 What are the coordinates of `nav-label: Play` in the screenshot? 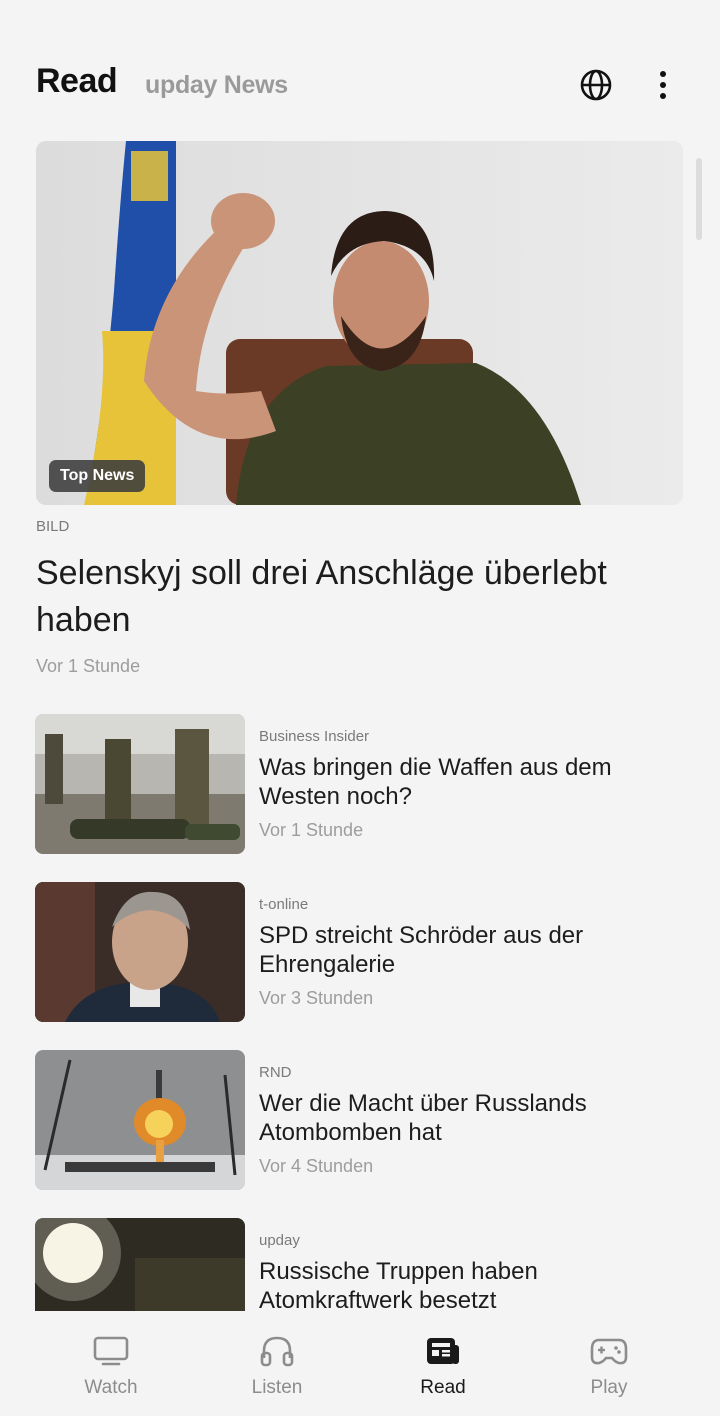 It's located at (609, 1387).